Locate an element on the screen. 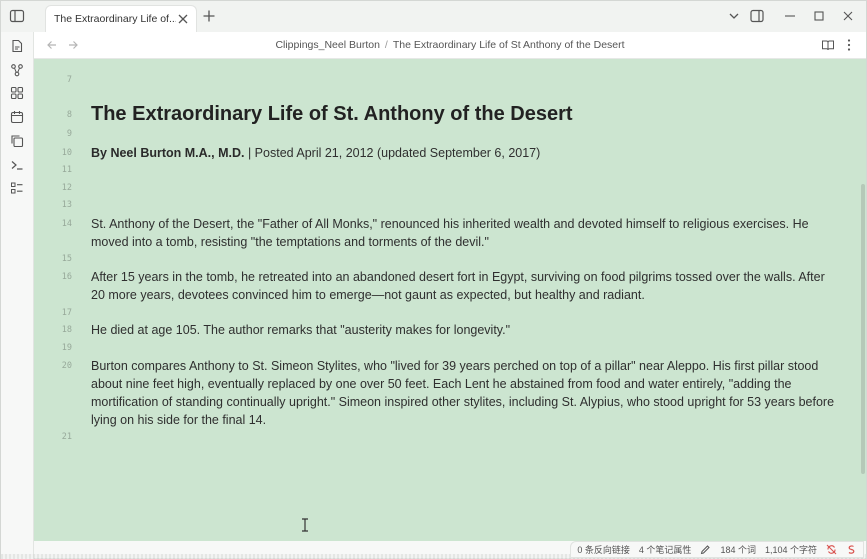 This screenshot has width=867, height=559. more-options-icon is located at coordinates (849, 45).